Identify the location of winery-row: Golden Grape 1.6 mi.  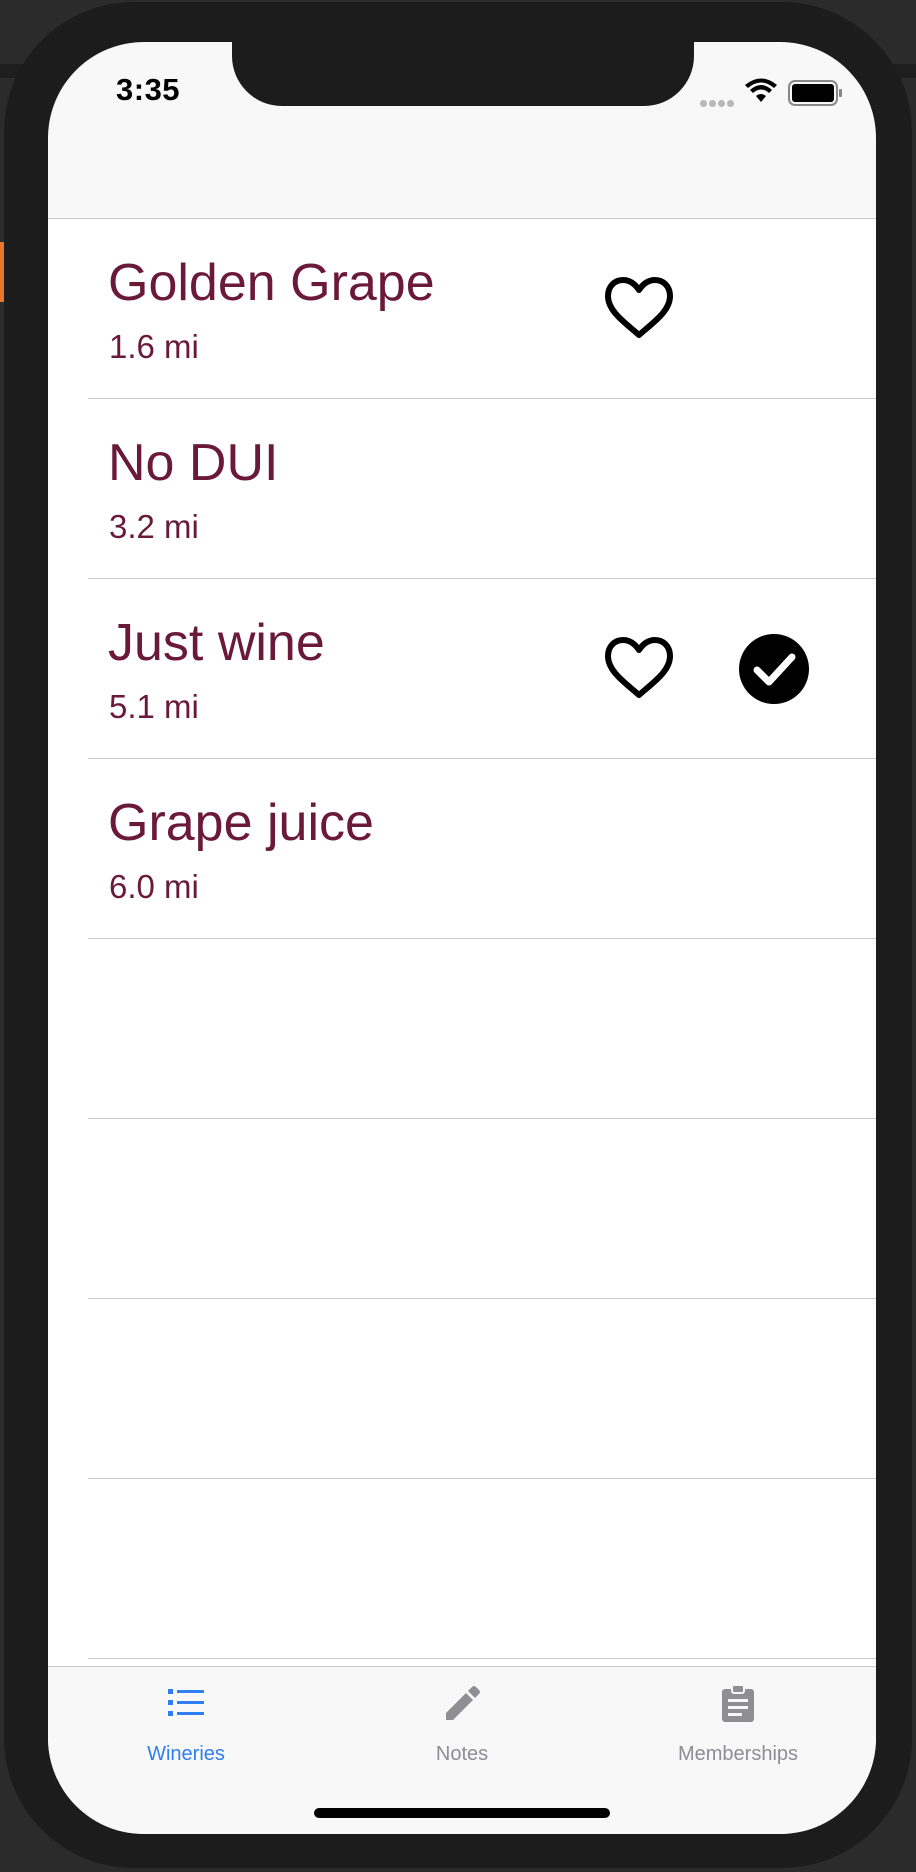
(462, 309).